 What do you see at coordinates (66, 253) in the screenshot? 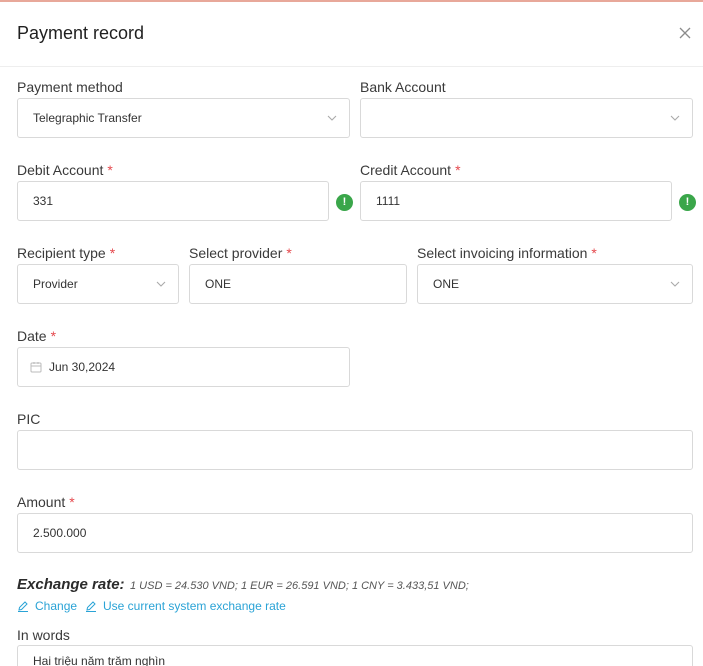
I see `recipient-type-label: Recipient type *` at bounding box center [66, 253].